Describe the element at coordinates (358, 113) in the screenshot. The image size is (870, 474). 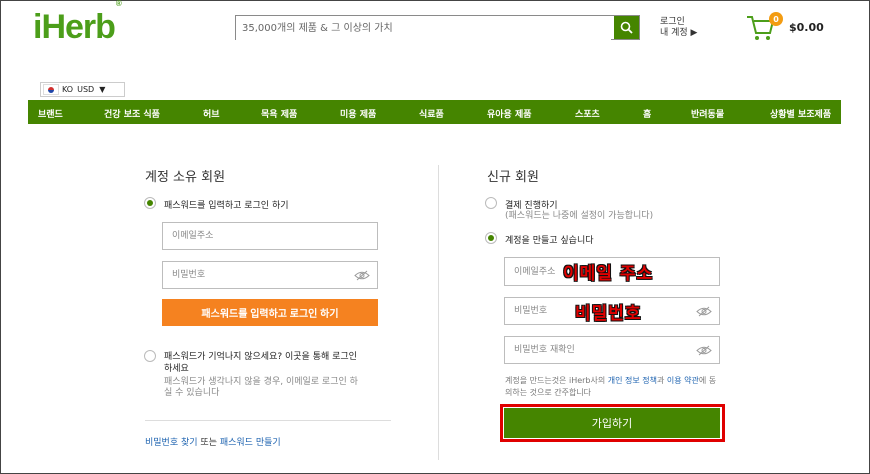
I see `nav-item-beauty: 미용 제품` at that location.